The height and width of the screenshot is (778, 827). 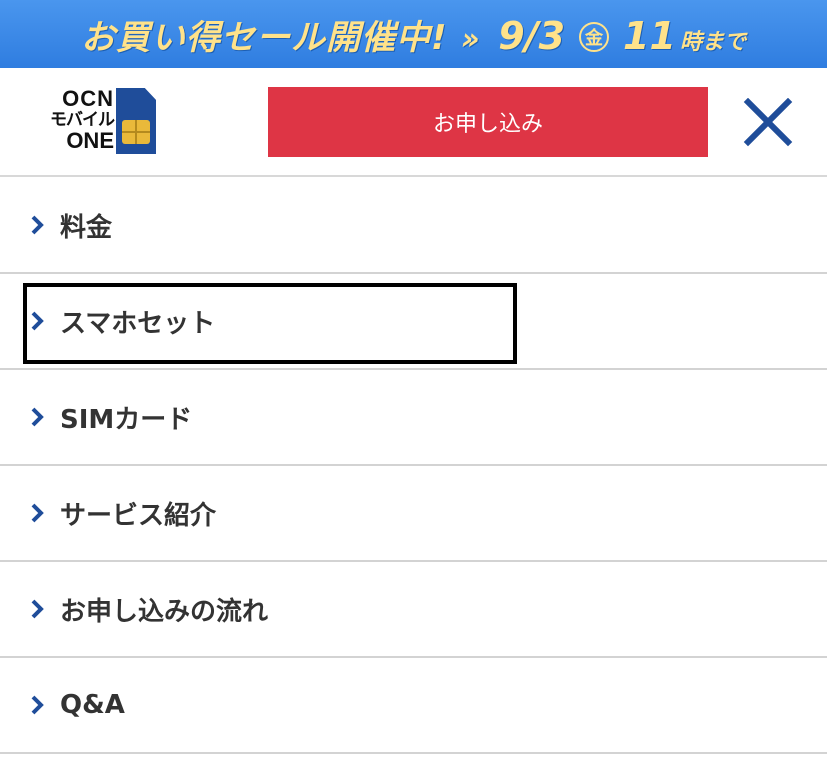 What do you see at coordinates (138, 323) in the screenshot?
I see `menu-item-label: スマホセット` at bounding box center [138, 323].